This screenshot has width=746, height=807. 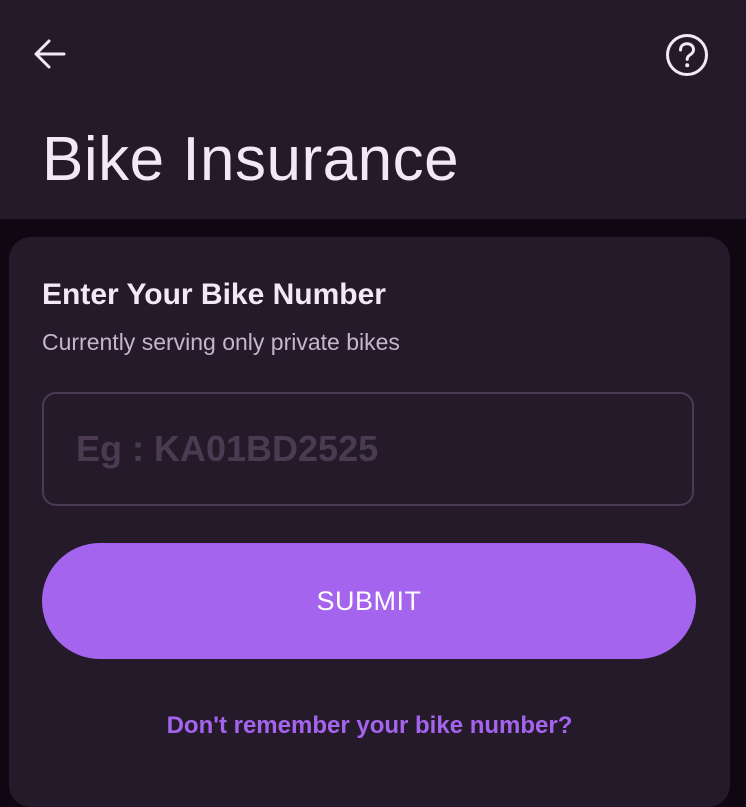 I want to click on submit-button: SUBMIT, so click(x=369, y=601).